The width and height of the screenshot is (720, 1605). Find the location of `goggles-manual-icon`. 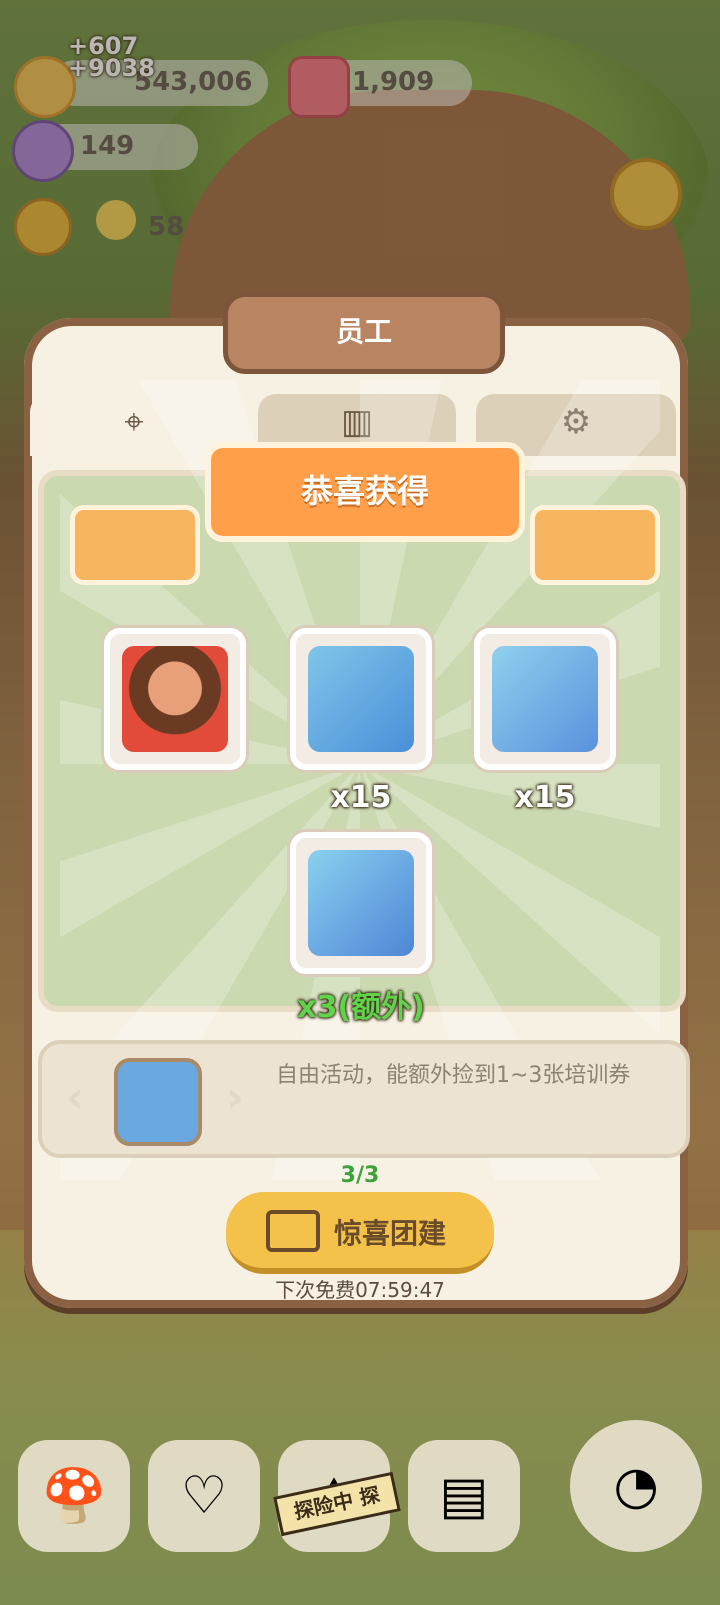

goggles-manual-icon is located at coordinates (361, 699).